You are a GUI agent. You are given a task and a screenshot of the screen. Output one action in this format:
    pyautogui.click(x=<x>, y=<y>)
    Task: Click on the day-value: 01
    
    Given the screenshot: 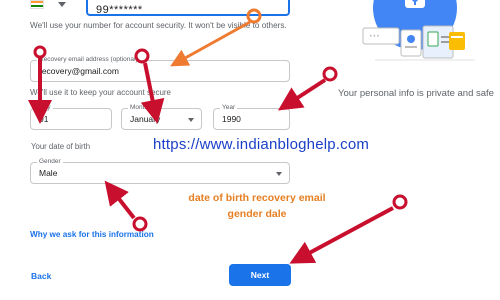 What is the action you would take?
    pyautogui.click(x=44, y=119)
    